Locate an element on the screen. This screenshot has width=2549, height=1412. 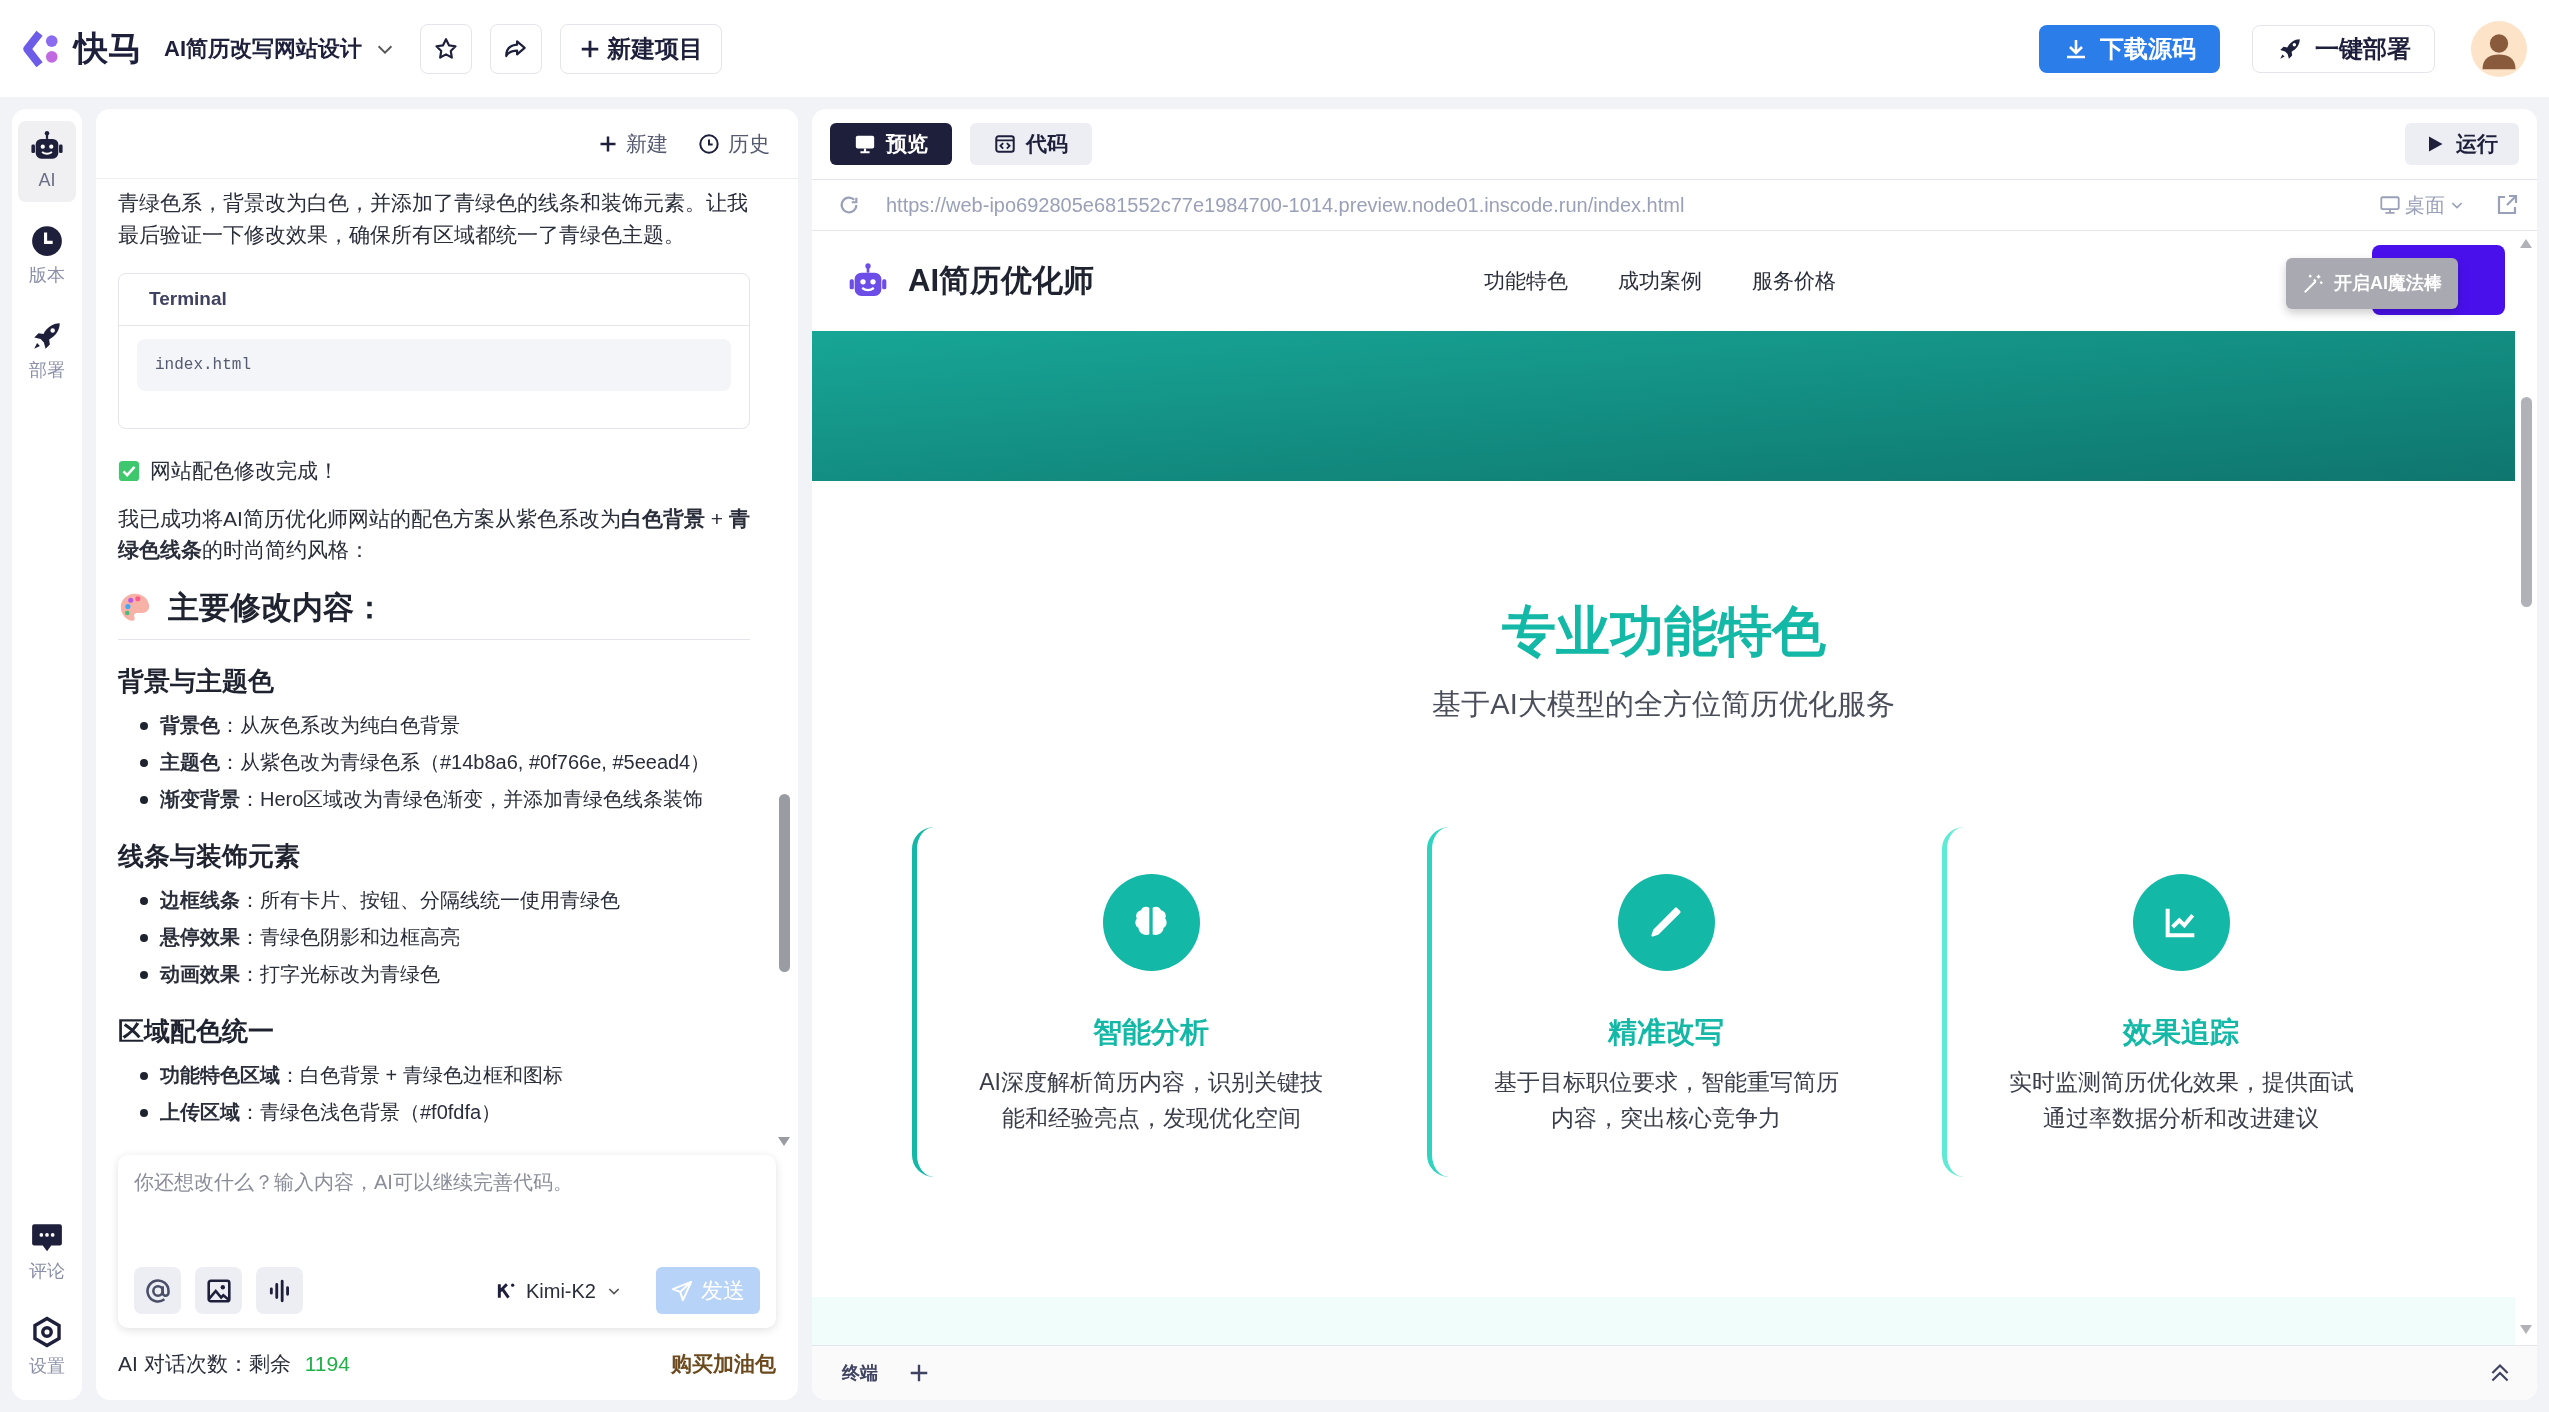
play-icon is located at coordinates (2435, 144).